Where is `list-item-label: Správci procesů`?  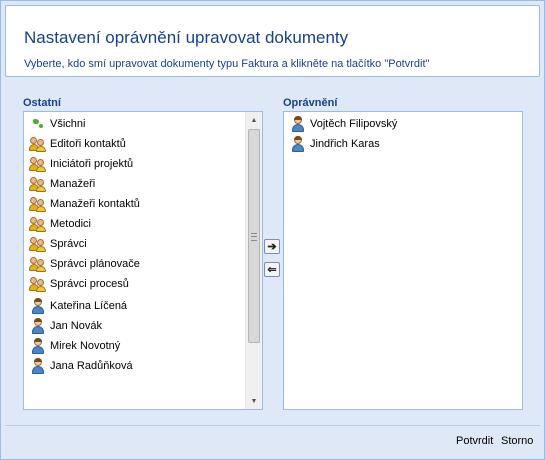 list-item-label: Správci procesů is located at coordinates (89, 284).